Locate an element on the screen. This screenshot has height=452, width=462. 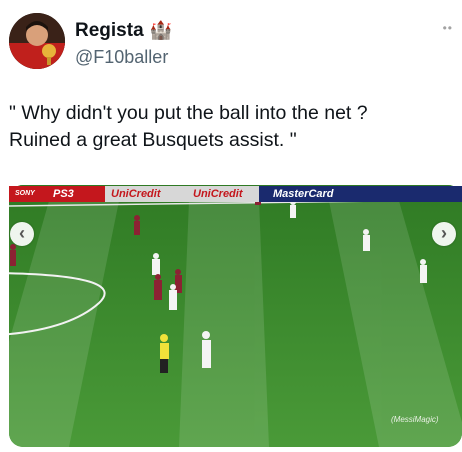
ad-unicredit-2: UniCredit is located at coordinates (218, 194).